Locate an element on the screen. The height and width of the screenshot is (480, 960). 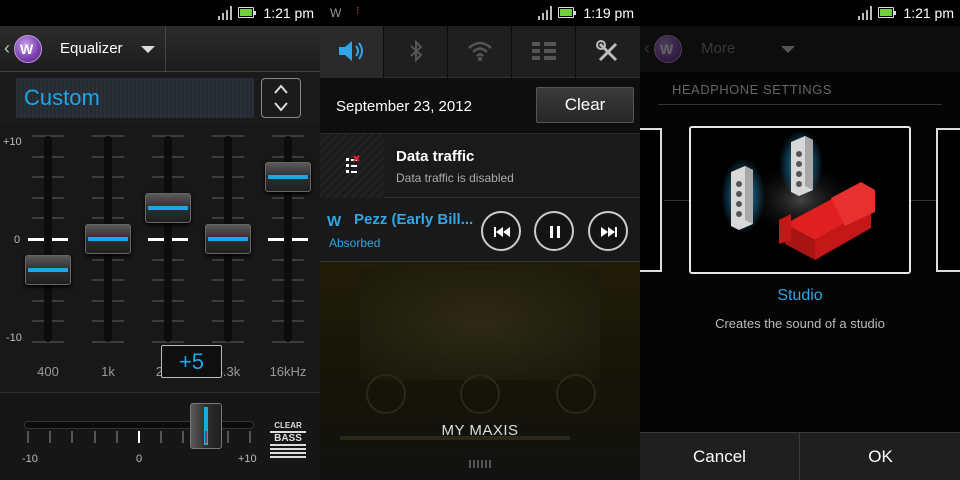
previous-button is located at coordinates (501, 231).